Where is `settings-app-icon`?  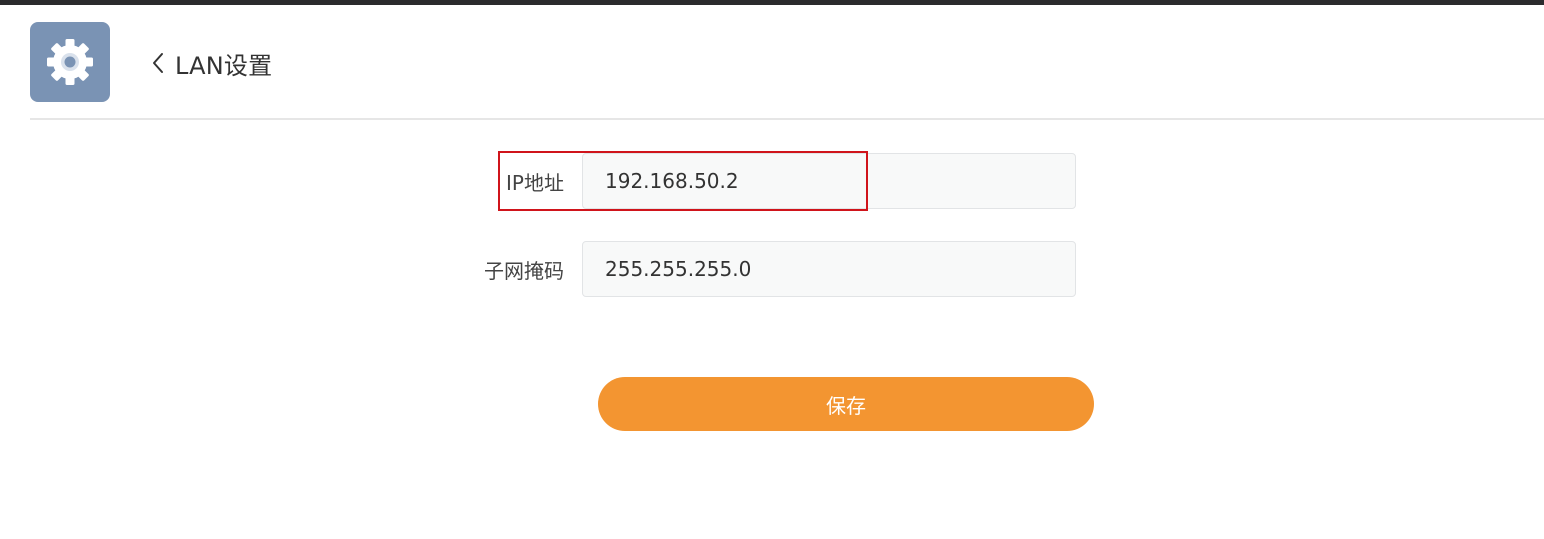
settings-app-icon is located at coordinates (70, 62).